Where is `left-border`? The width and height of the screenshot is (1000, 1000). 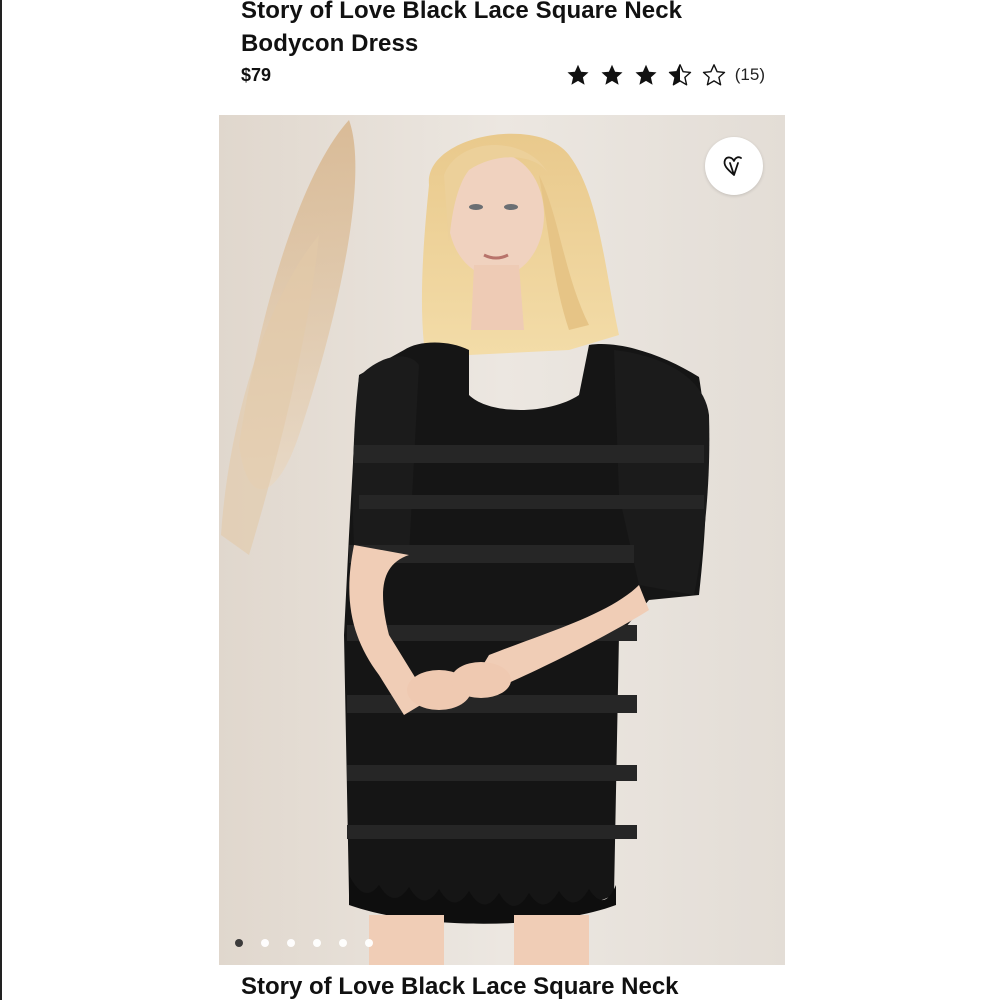
left-border is located at coordinates (1, 500).